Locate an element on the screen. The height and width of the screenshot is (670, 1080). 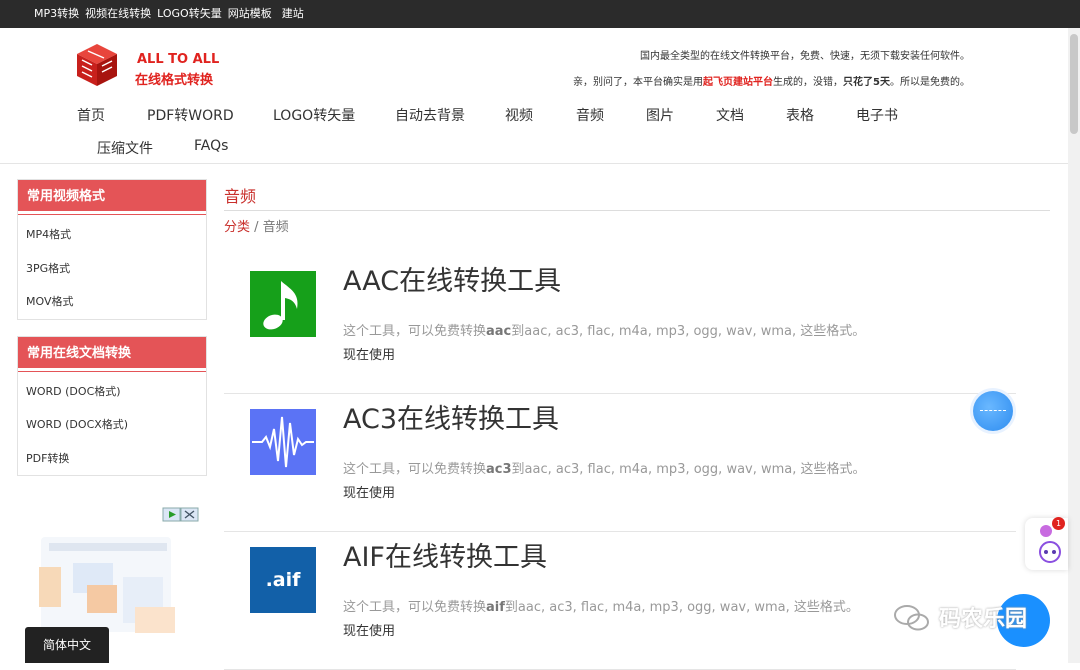
waveform-icon is located at coordinates (283, 442).